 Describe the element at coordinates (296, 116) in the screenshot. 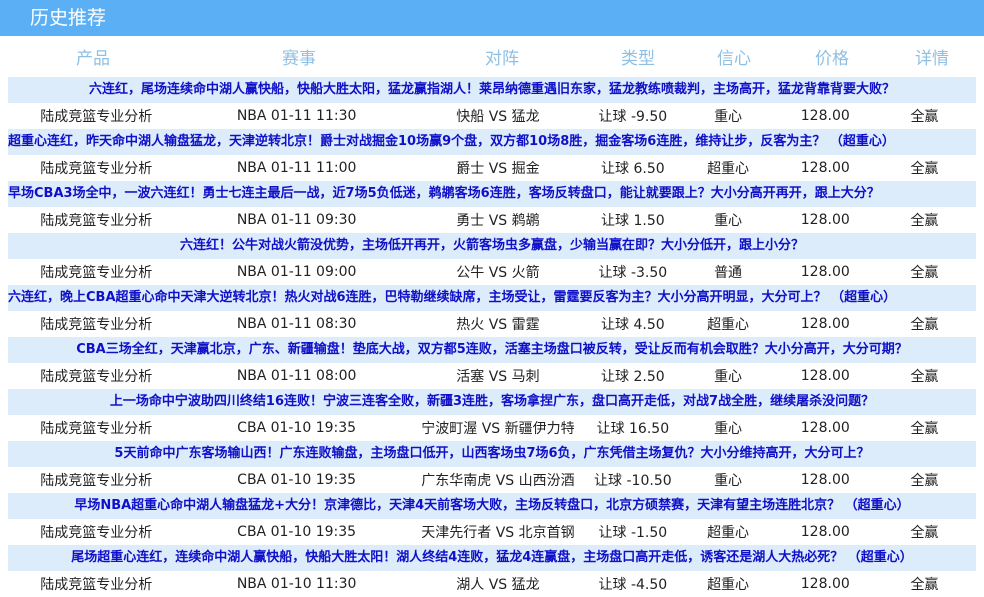

I see `event-cell: NBA 01-11 11:30` at that location.